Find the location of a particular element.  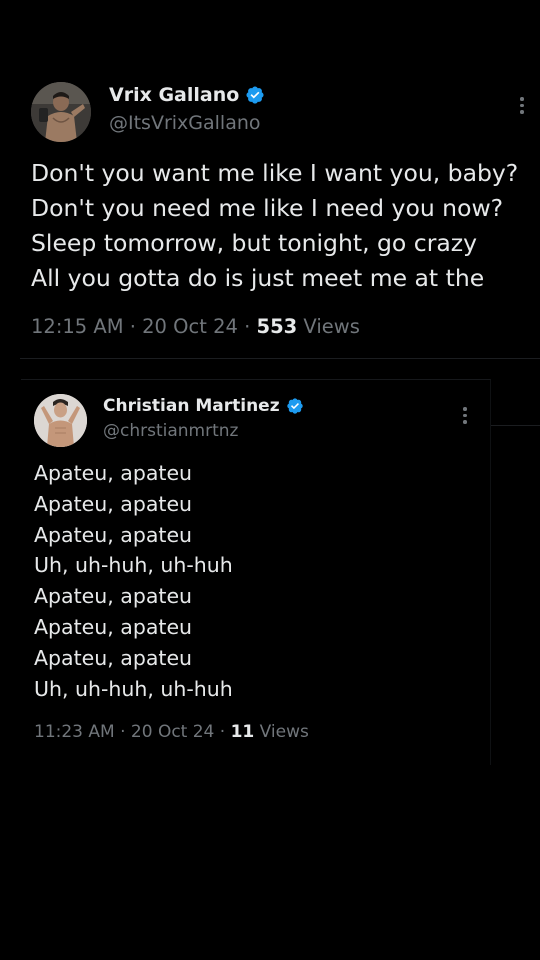

username-handle: @ItsVrixGallano is located at coordinates (185, 123).